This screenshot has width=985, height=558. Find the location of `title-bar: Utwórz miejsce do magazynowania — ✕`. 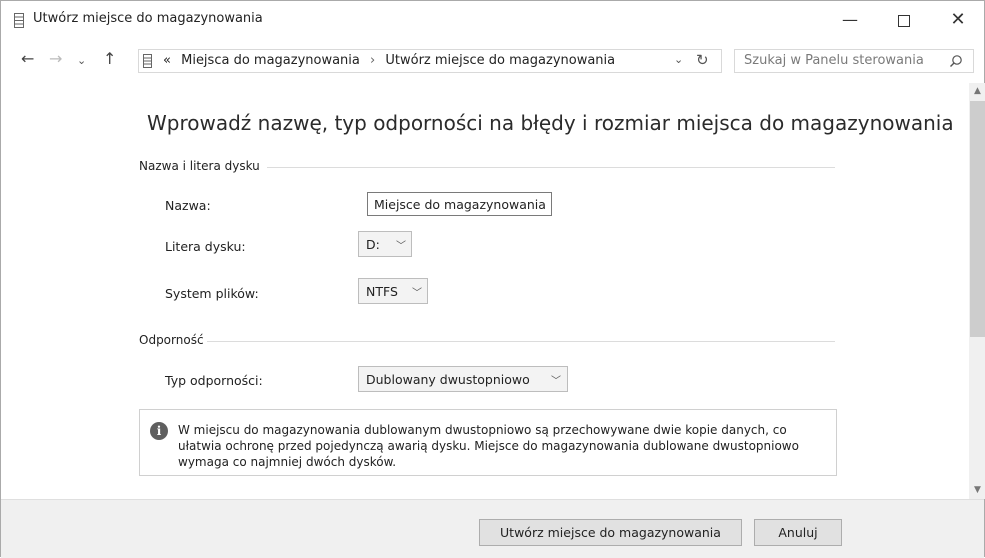

title-bar: Utwórz miejsce do magazynowania — ✕ is located at coordinates (492, 20).